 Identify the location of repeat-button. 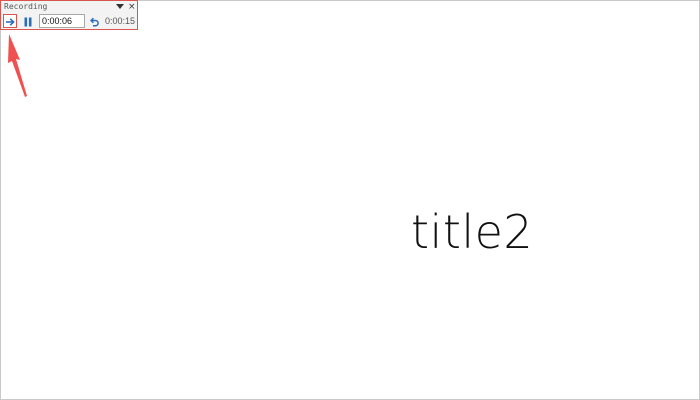
(94, 21).